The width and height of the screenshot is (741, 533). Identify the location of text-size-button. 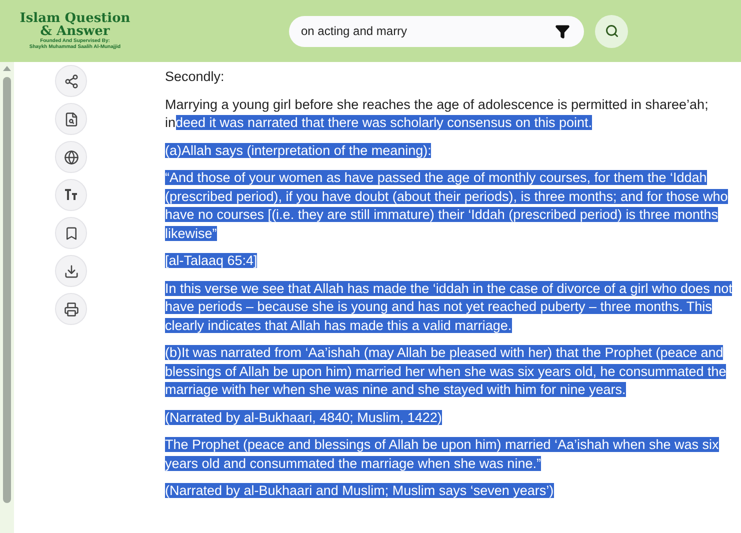
(71, 195).